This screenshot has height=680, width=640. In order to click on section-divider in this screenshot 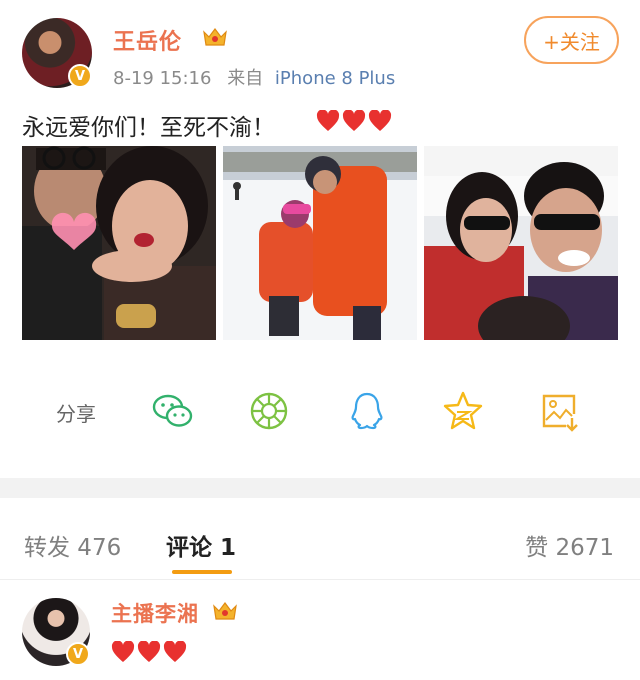, I will do `click(320, 488)`.